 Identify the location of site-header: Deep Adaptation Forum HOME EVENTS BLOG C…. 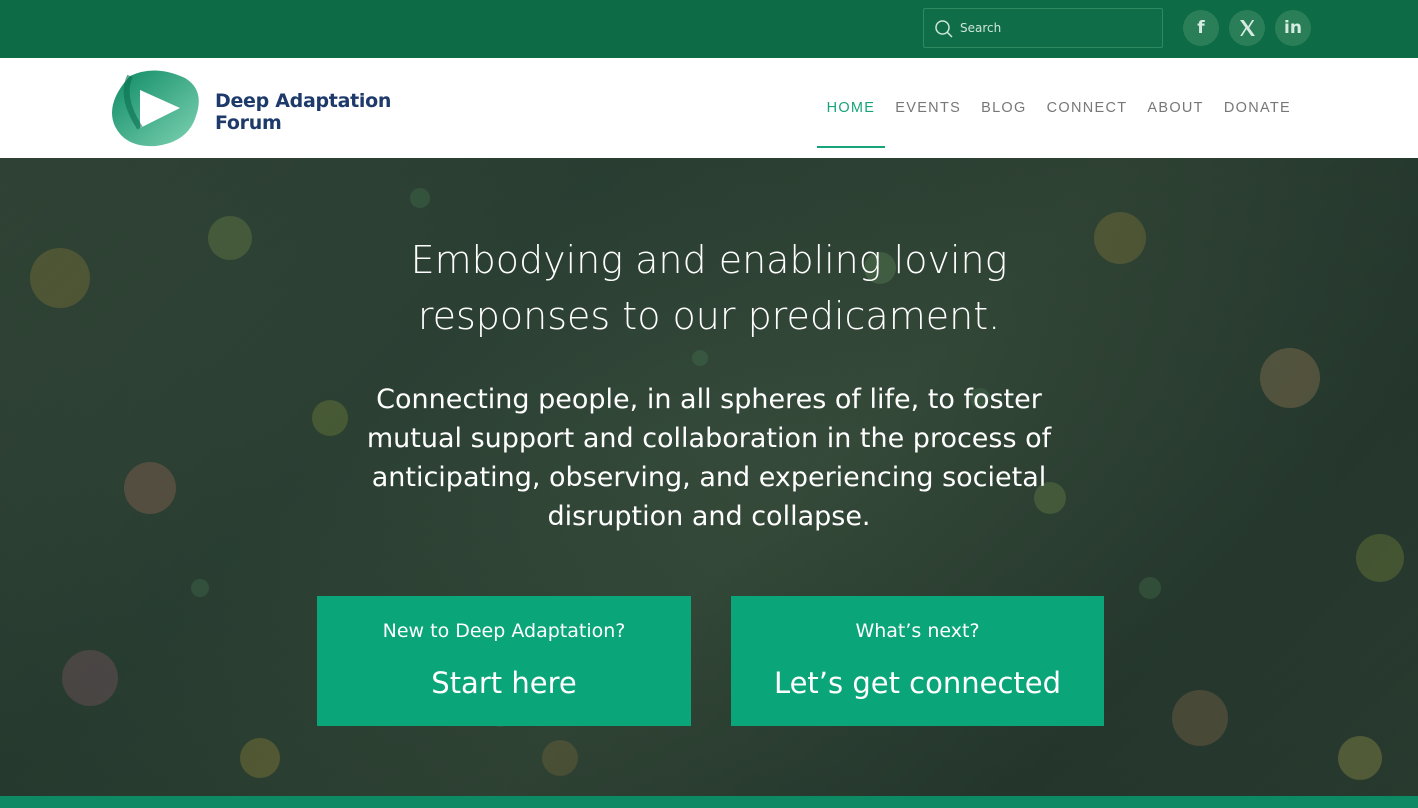
(709, 108).